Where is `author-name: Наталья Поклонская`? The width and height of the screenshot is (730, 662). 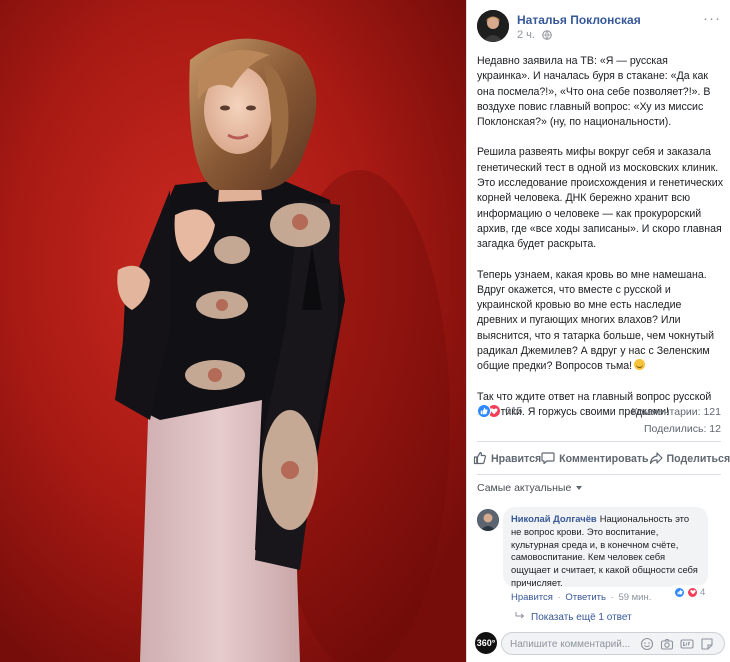 author-name: Наталья Поклонская is located at coordinates (579, 20).